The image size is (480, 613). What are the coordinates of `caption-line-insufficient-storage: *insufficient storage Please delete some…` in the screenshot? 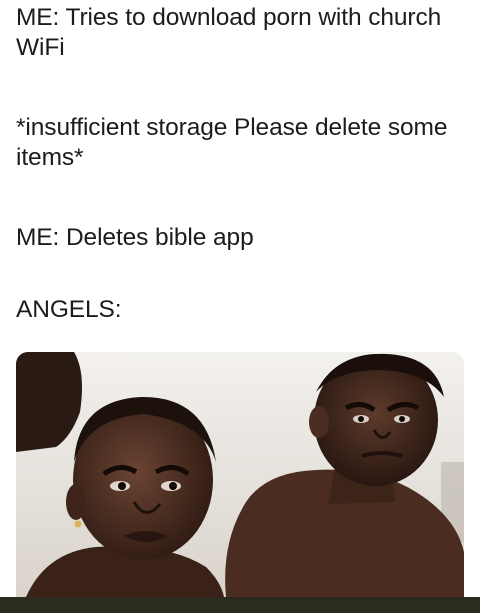 It's located at (232, 142).